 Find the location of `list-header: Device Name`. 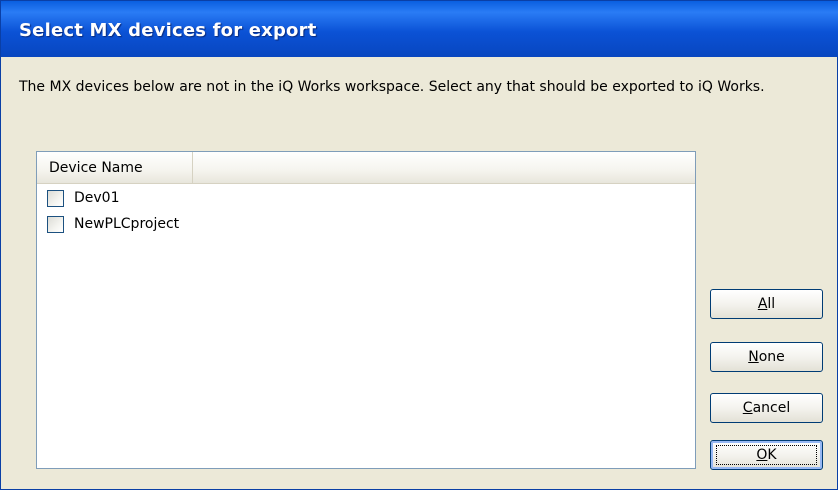

list-header: Device Name is located at coordinates (366, 168).